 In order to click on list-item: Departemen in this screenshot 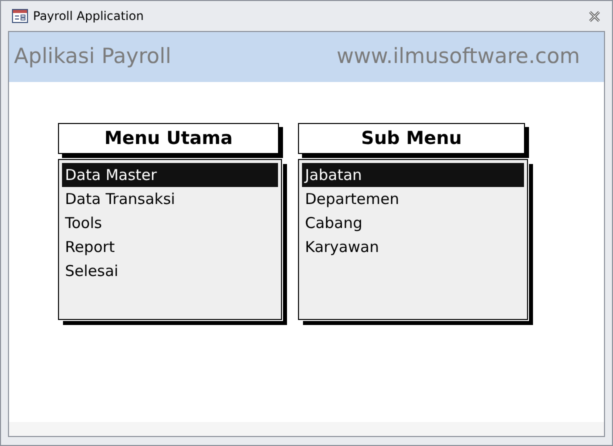, I will do `click(413, 199)`.